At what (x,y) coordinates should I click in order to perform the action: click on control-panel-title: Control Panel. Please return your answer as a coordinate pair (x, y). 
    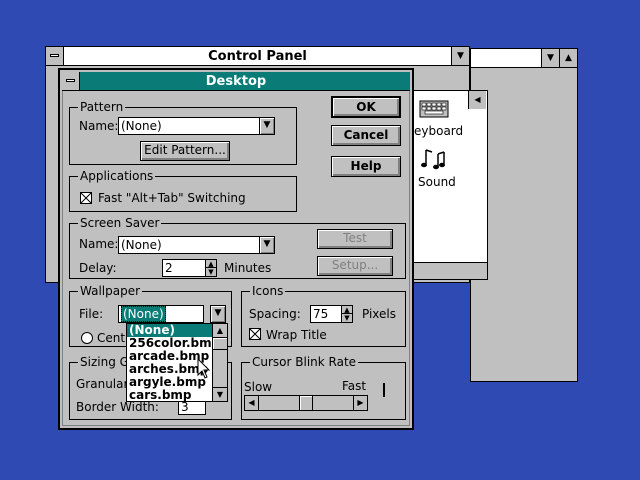
    Looking at the image, I should click on (257, 56).